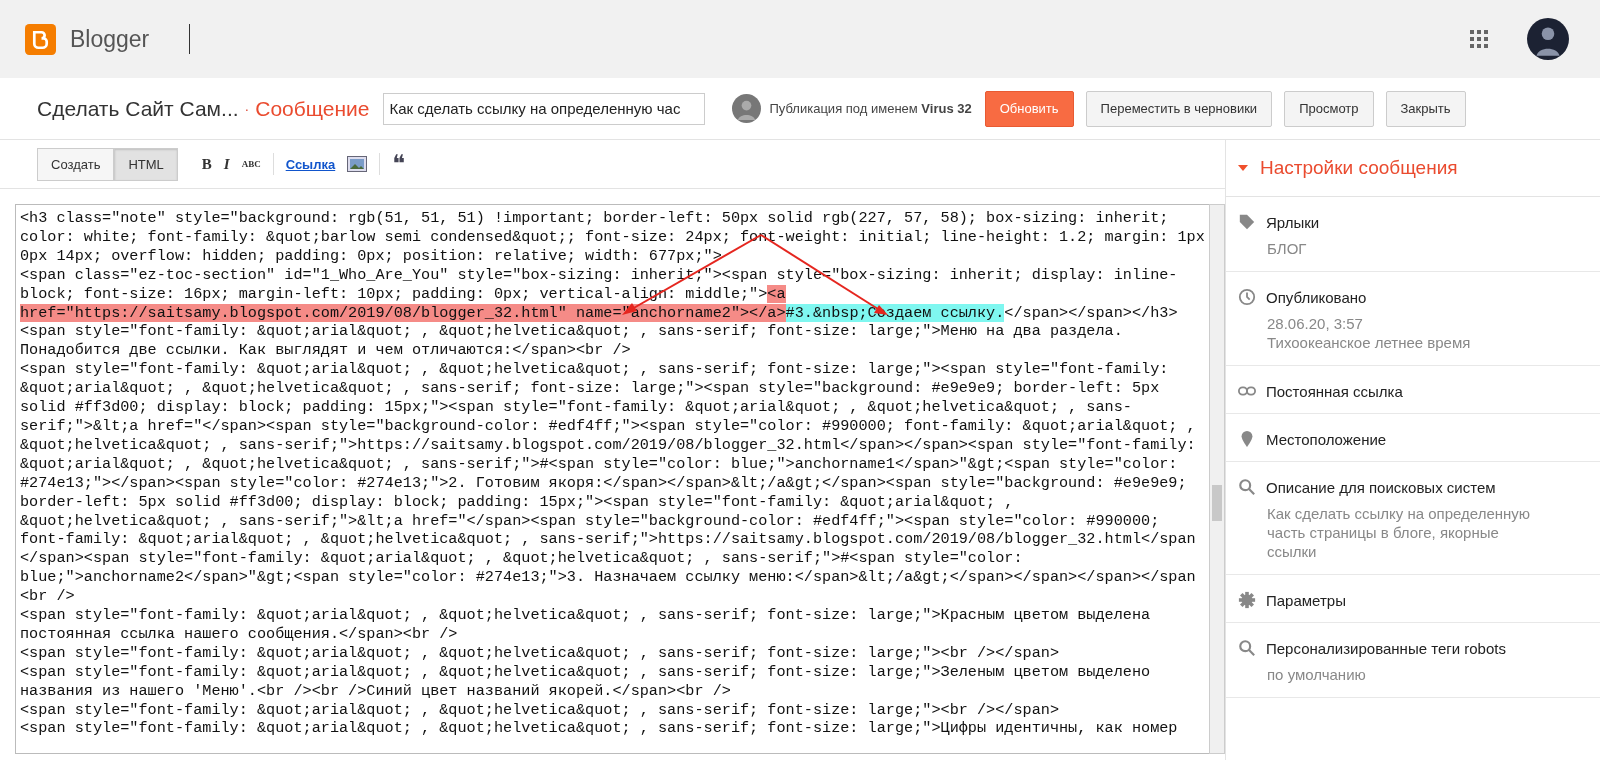 The image size is (1600, 760). What do you see at coordinates (399, 164) in the screenshot?
I see `quote-button: ❝` at bounding box center [399, 164].